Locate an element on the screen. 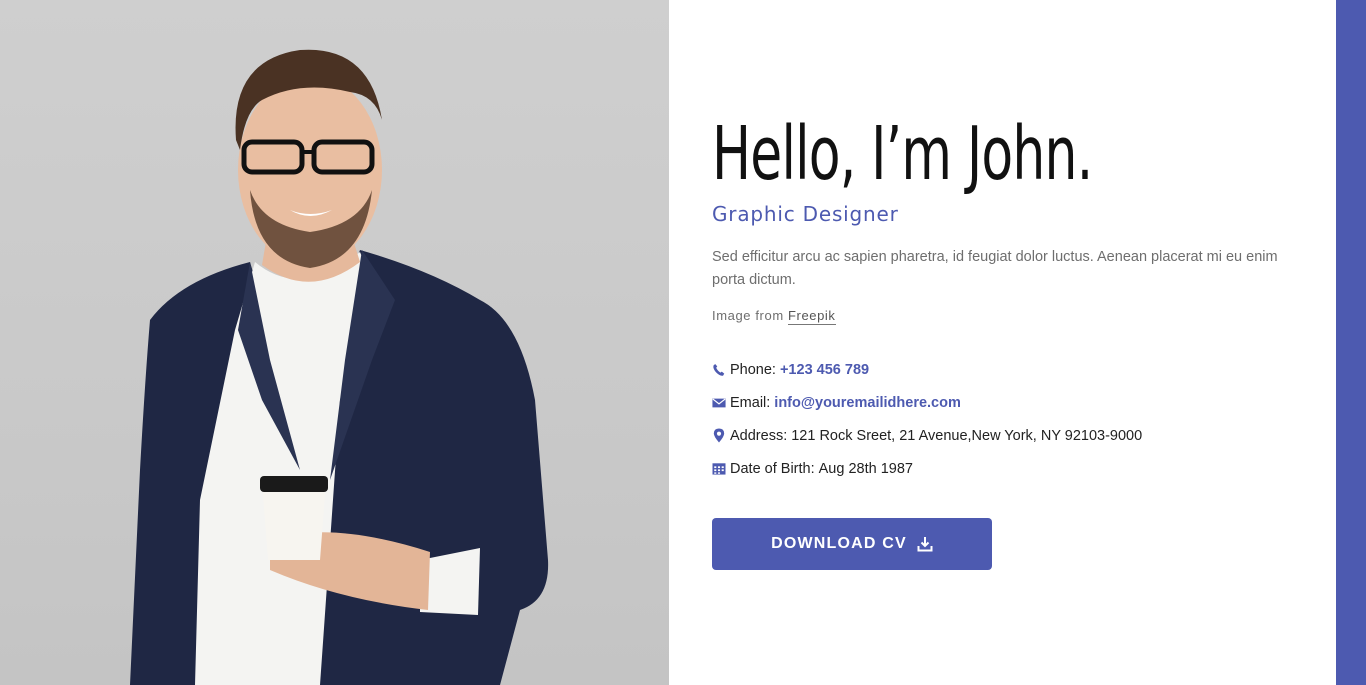  accent-side-bar is located at coordinates (1351, 342).